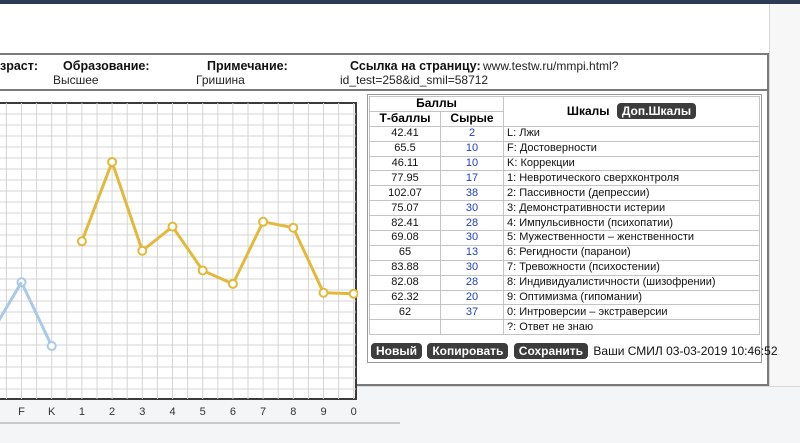 The height and width of the screenshot is (443, 800). I want to click on table-row: 69.08 30 5: Мужественности – женственности, so click(564, 238).